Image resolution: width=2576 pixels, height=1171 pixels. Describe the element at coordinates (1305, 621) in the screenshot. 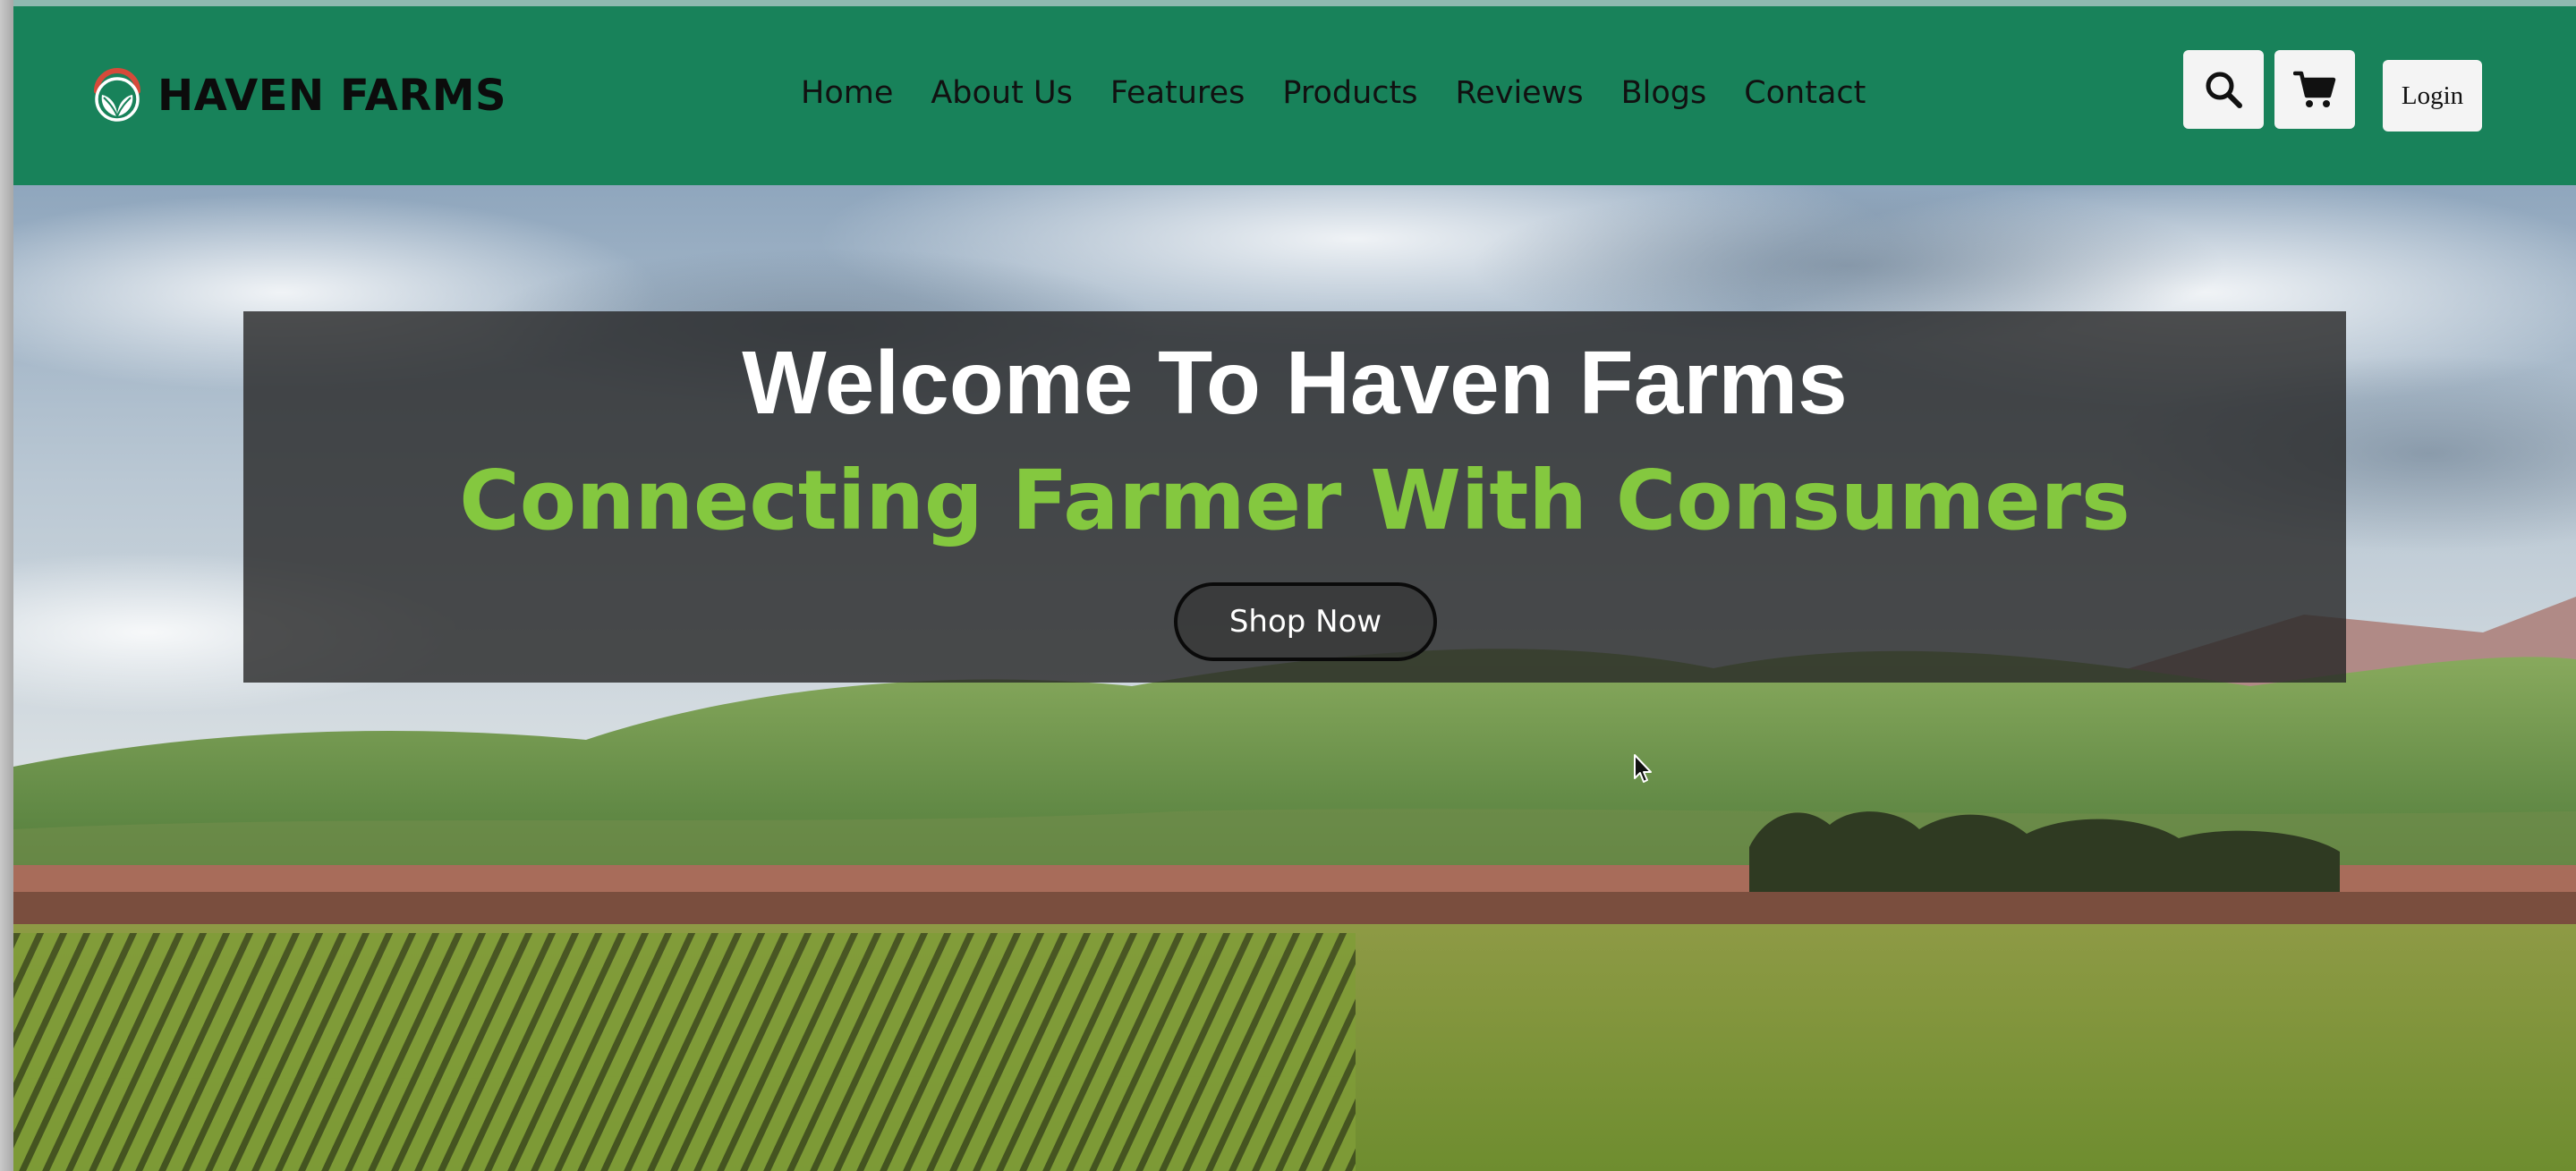

I see `shop-now-button: Shop Now` at that location.